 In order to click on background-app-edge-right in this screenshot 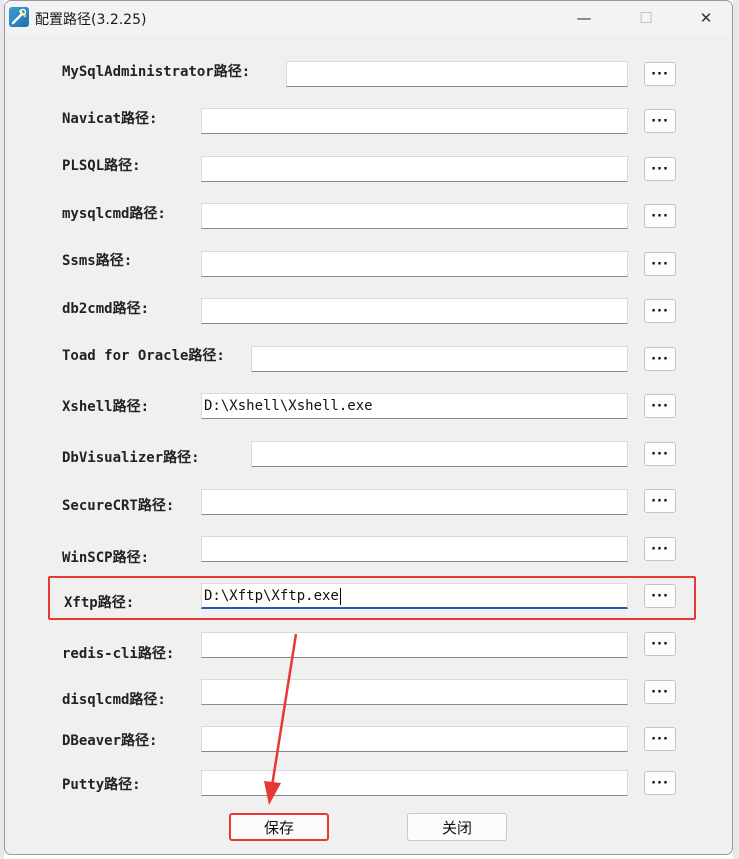, I will do `click(736, 429)`.